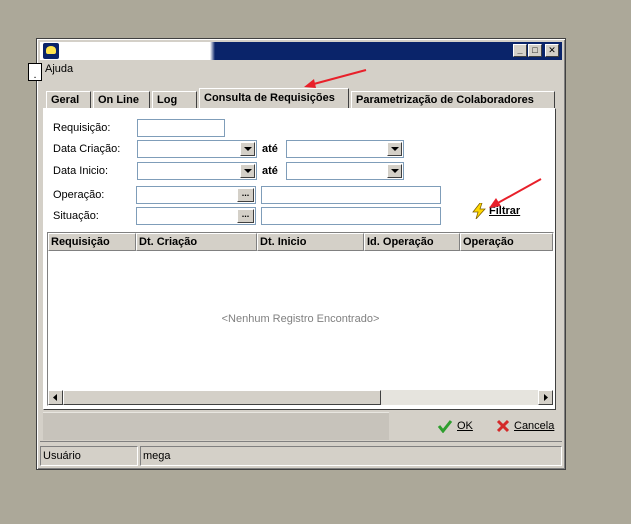  What do you see at coordinates (535, 50) in the screenshot?
I see `maximize-button: □` at bounding box center [535, 50].